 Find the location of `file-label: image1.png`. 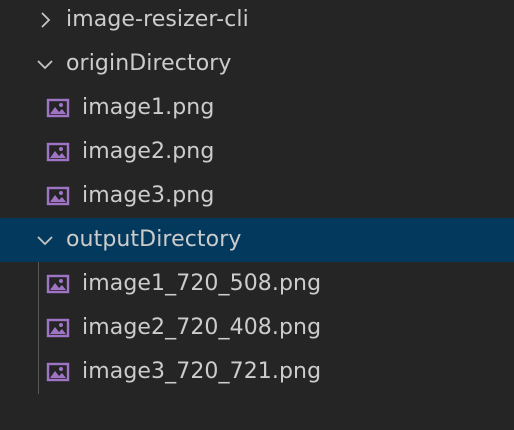

file-label: image1.png is located at coordinates (148, 107).